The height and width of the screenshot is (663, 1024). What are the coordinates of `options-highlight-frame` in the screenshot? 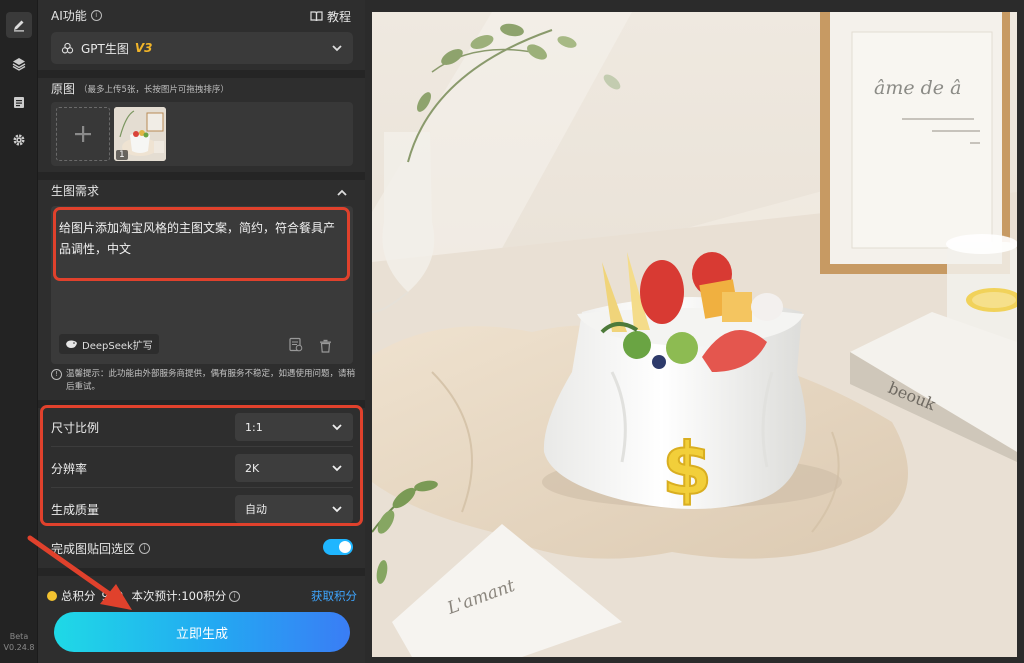 It's located at (201, 465).